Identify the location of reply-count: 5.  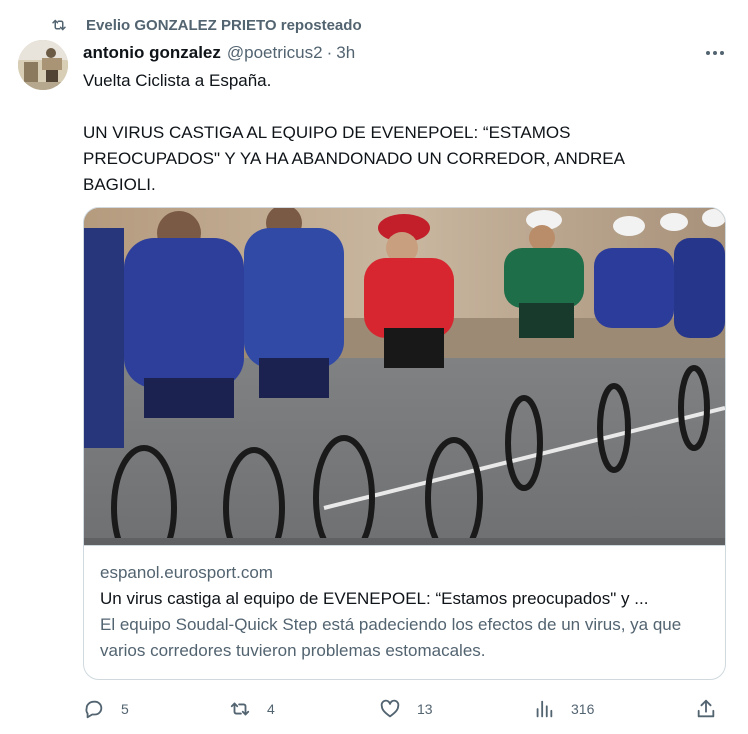
(125, 709).